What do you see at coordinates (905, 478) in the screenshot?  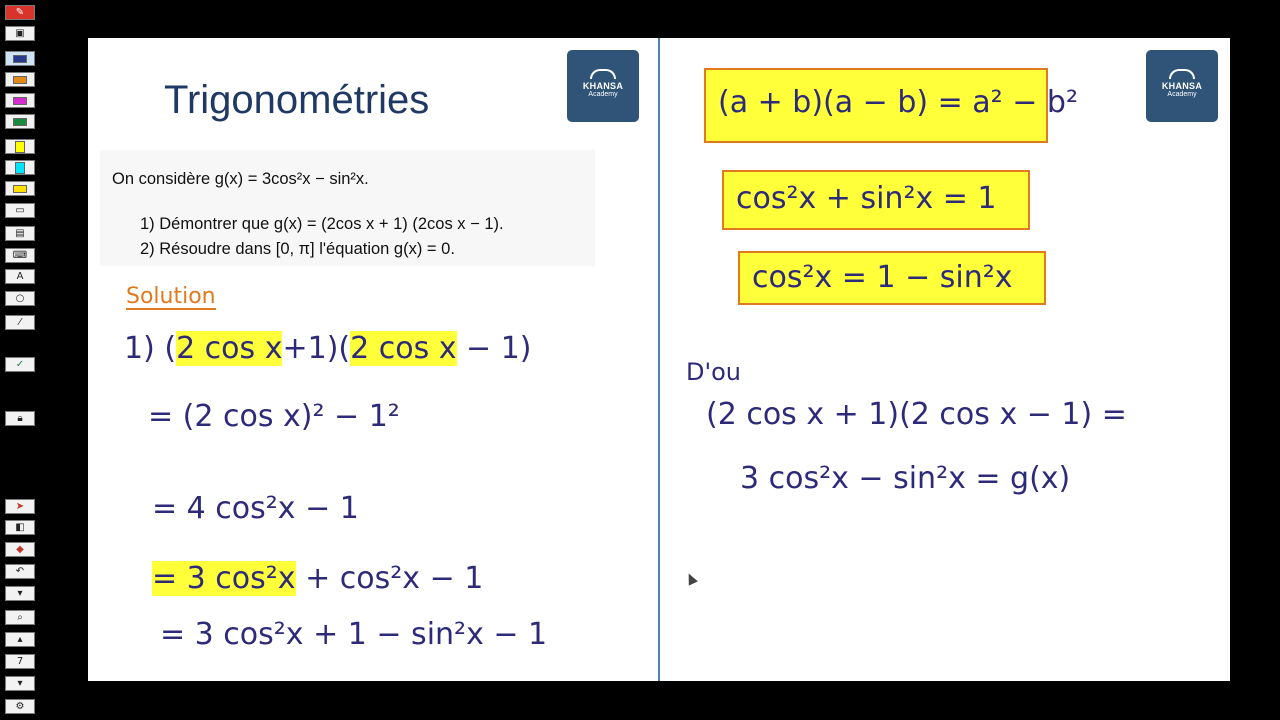 I see `result-line-2: 3 cos²x − sin²x = g(x)` at bounding box center [905, 478].